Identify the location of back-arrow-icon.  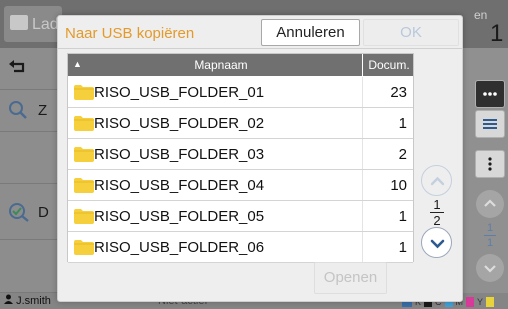
(17, 68).